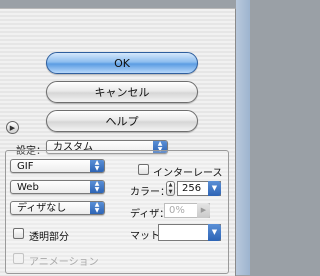  I want to click on cancel-button: キャンセル, so click(122, 92).